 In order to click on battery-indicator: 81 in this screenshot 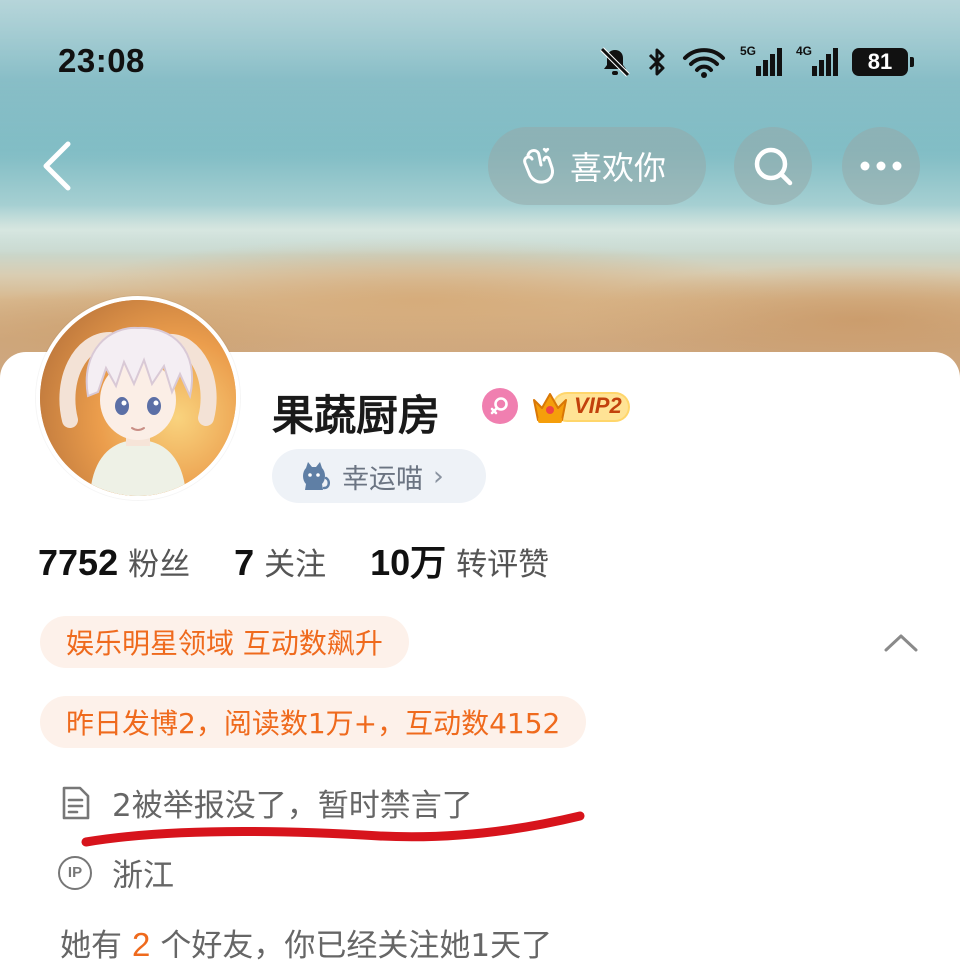, I will do `click(883, 62)`.